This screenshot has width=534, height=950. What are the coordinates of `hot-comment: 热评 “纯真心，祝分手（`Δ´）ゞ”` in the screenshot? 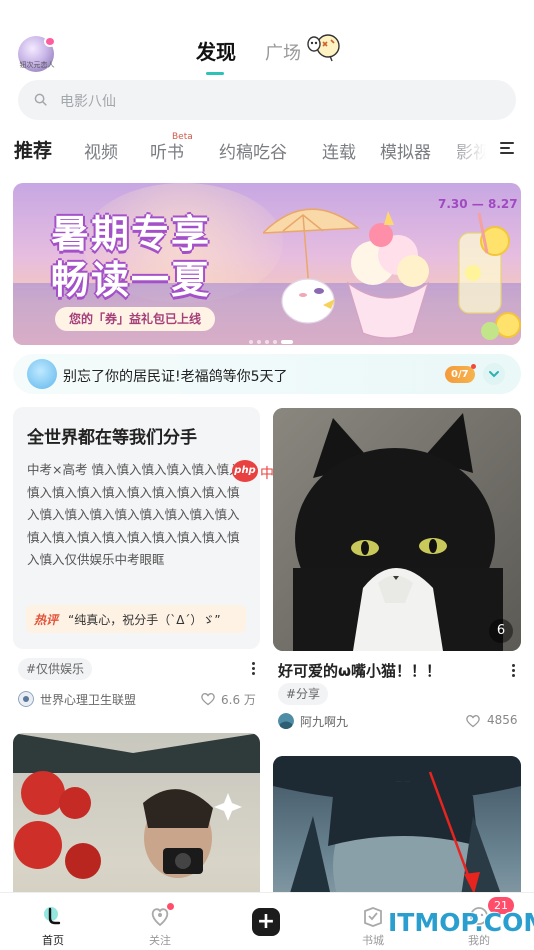 It's located at (136, 619).